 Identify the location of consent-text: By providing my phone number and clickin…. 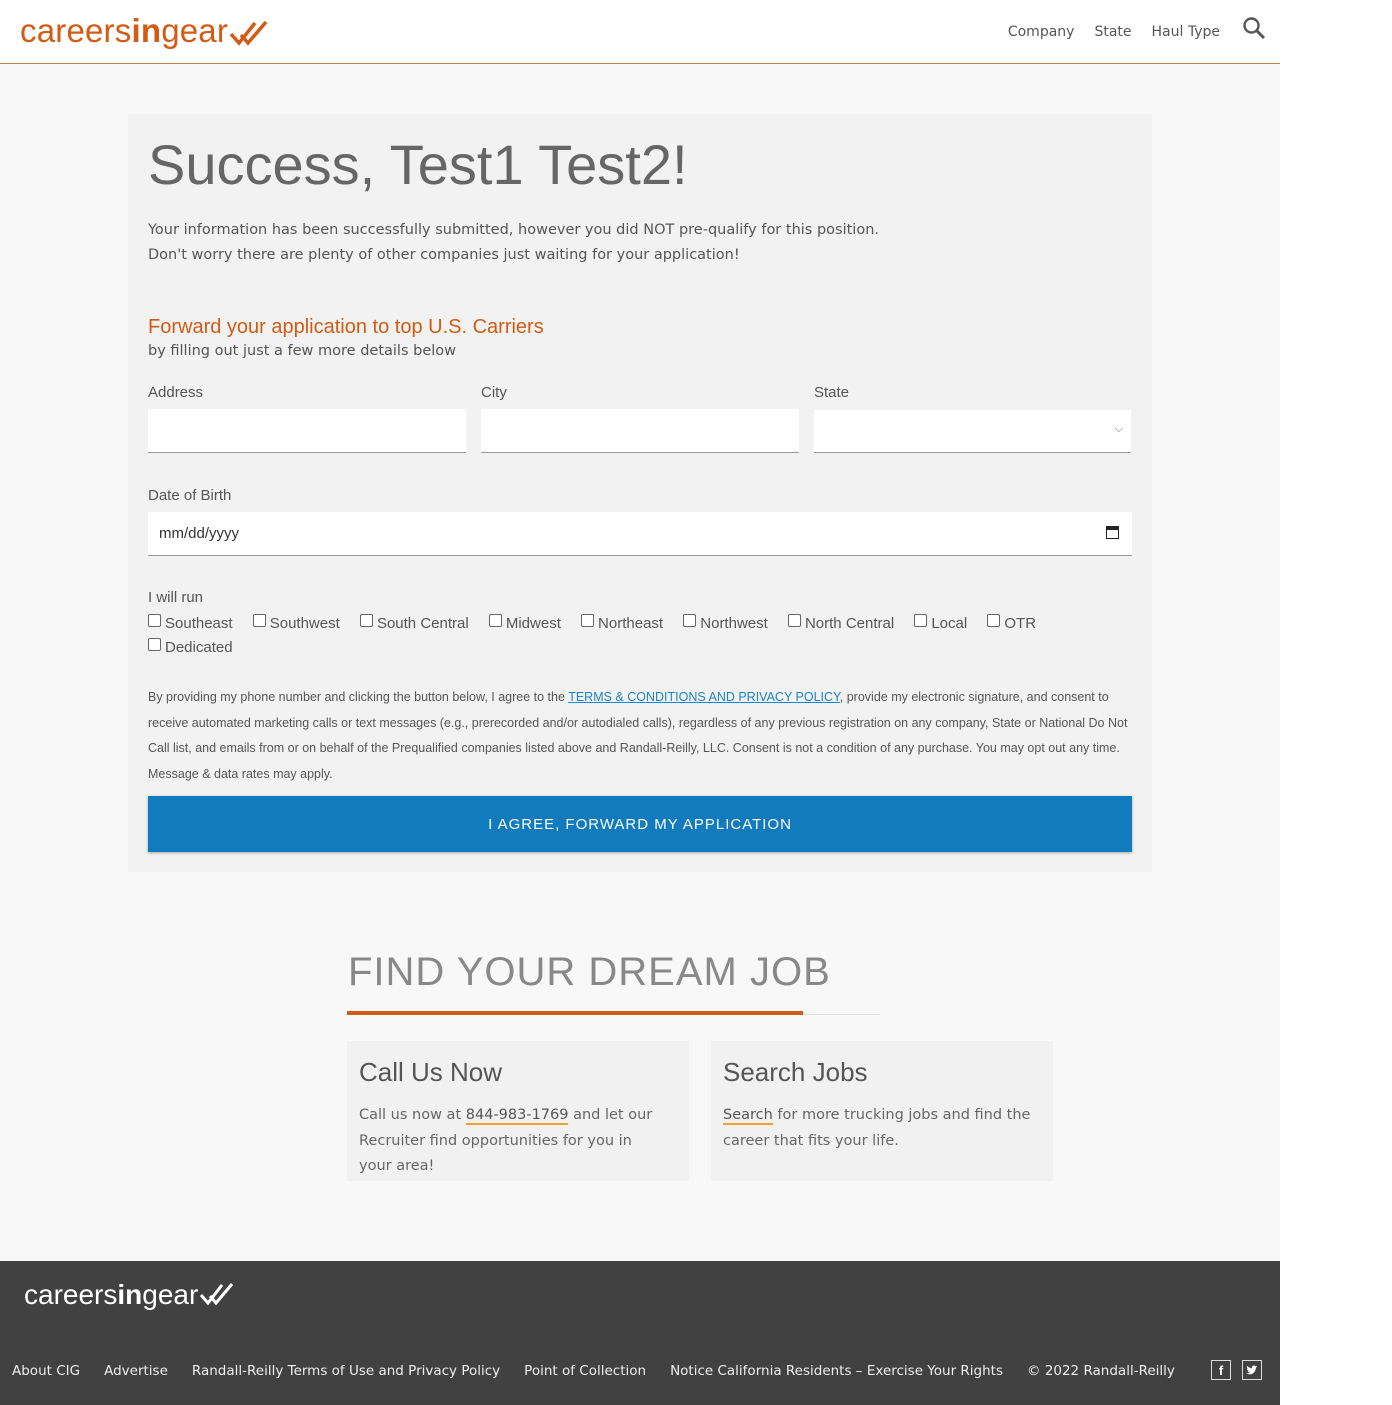
(640, 736).